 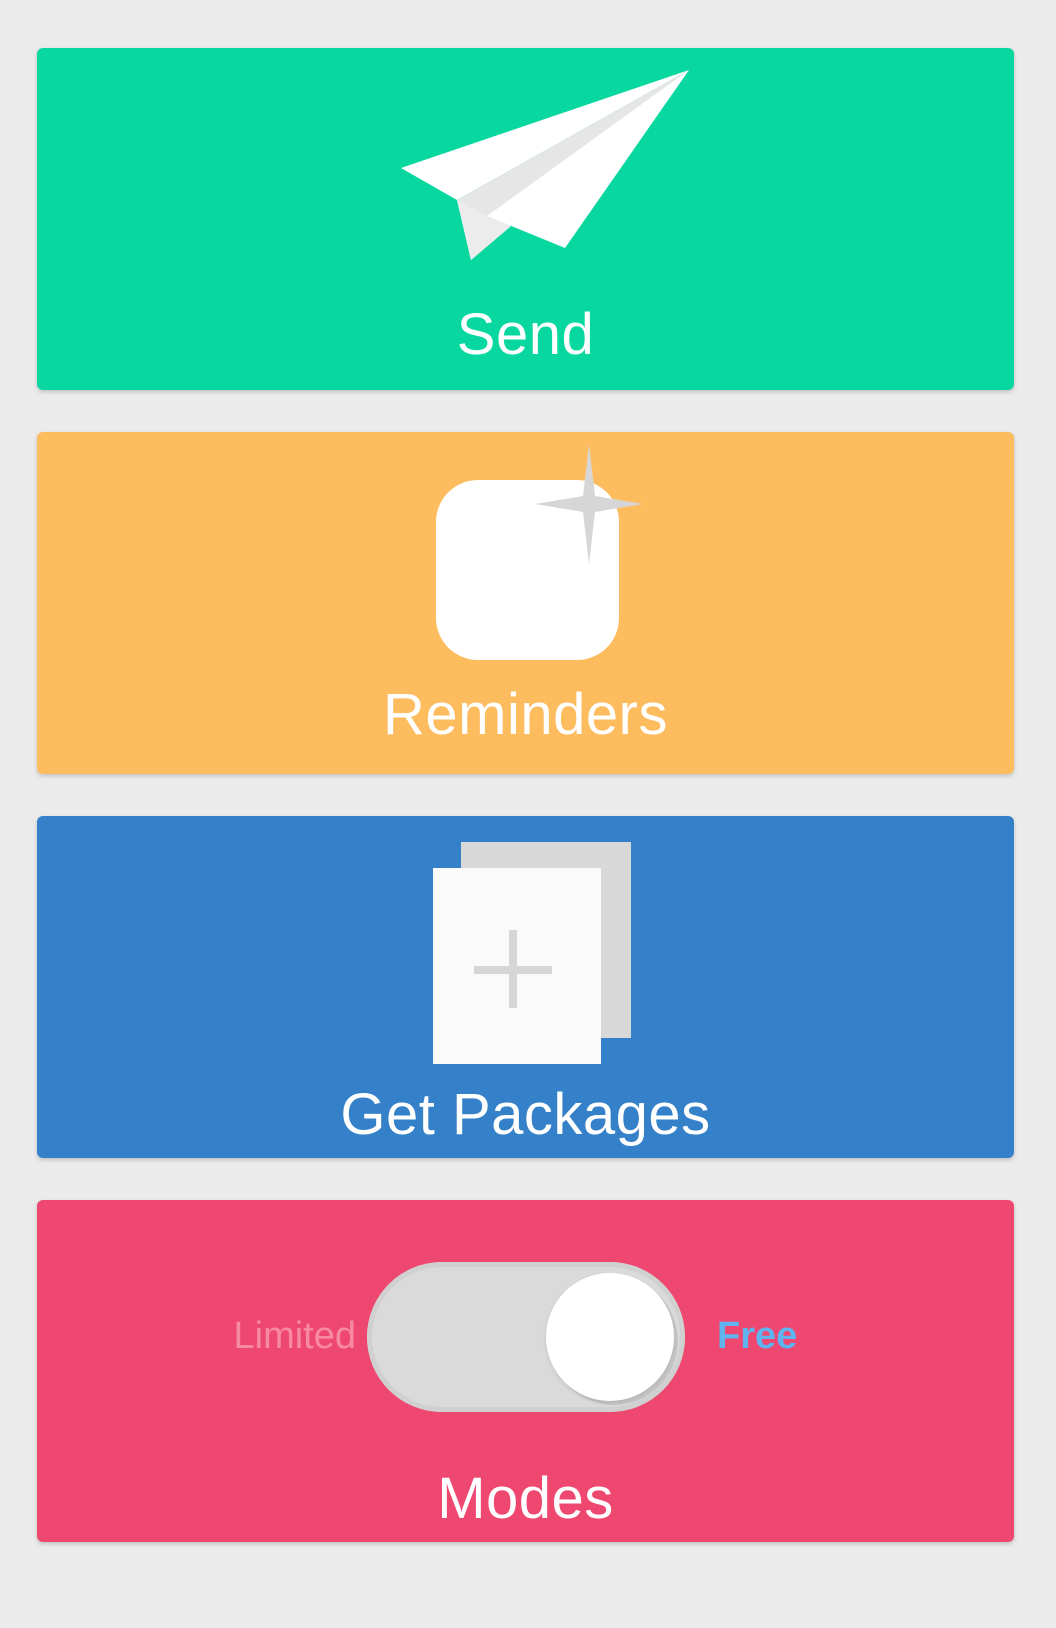 I want to click on modes-label: Modes, so click(x=525, y=1498).